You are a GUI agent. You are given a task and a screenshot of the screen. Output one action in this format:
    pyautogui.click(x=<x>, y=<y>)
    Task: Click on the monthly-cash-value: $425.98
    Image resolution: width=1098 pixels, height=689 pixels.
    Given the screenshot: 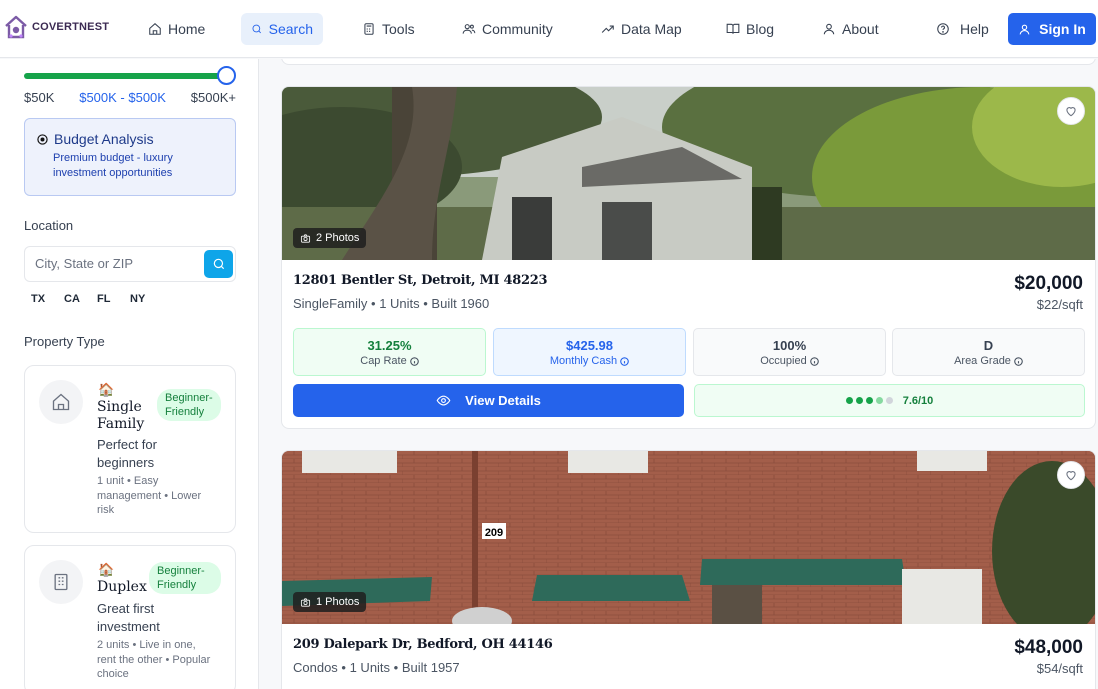 What is the action you would take?
    pyautogui.click(x=589, y=345)
    